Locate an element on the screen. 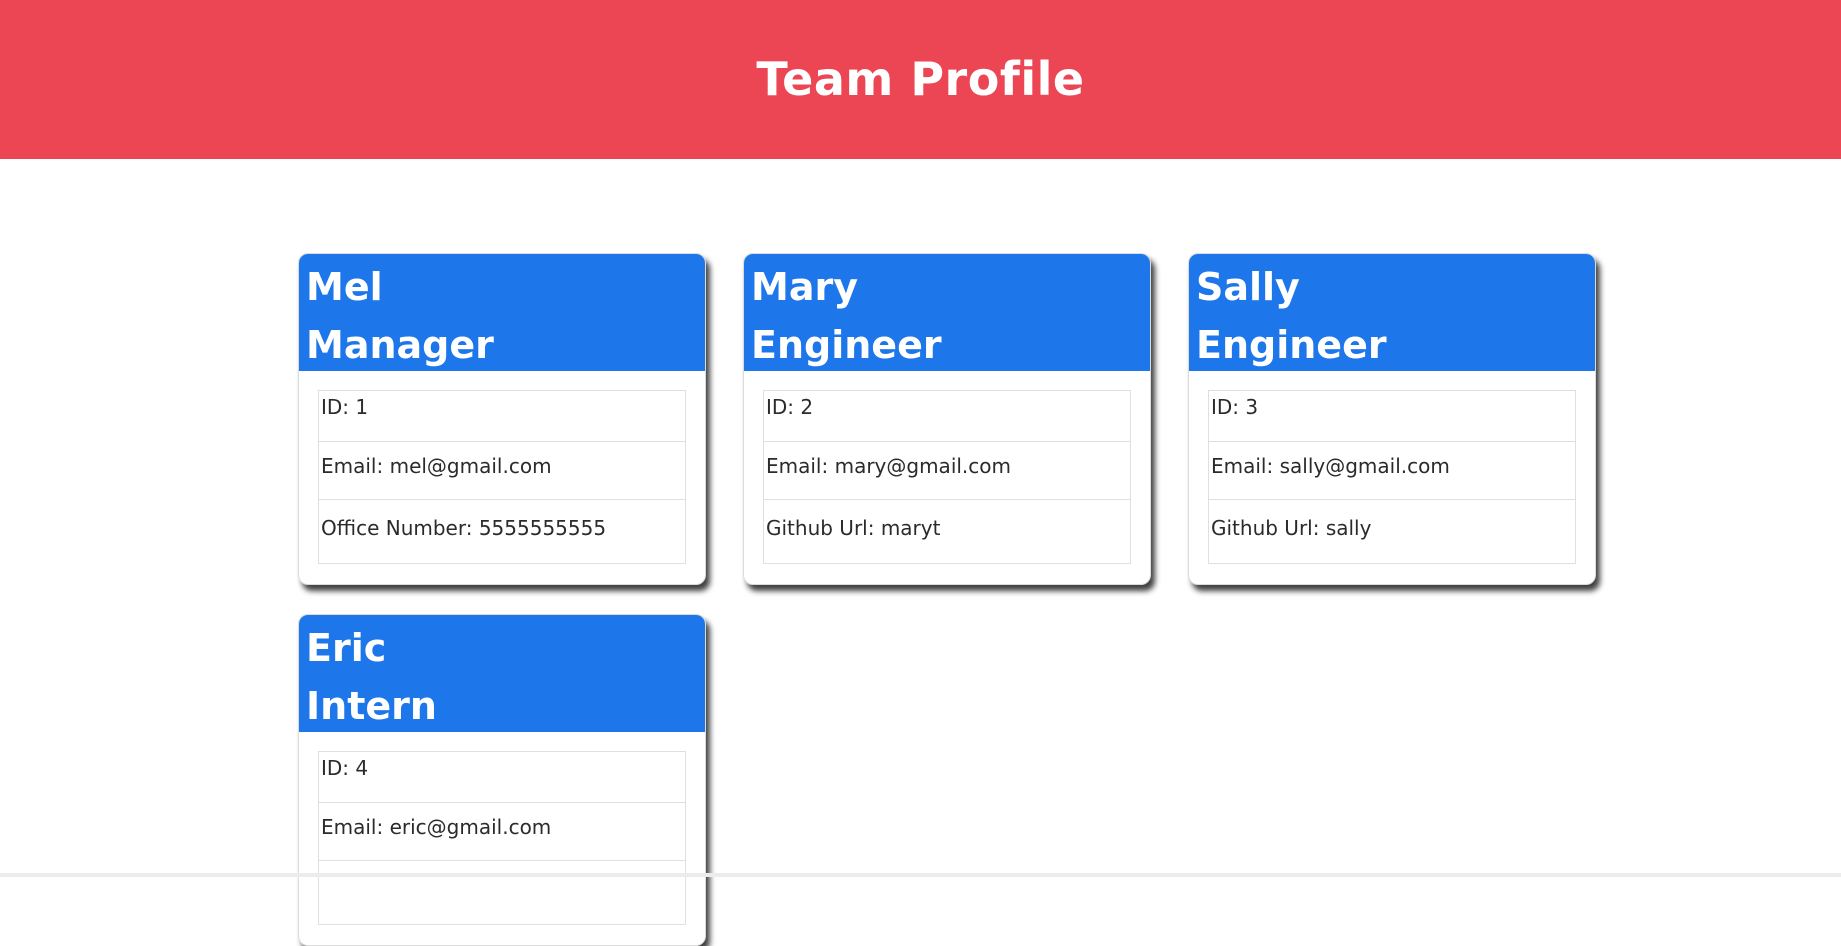 The width and height of the screenshot is (1841, 946). employee-email: Email: sally@gmail.com is located at coordinates (1392, 471).